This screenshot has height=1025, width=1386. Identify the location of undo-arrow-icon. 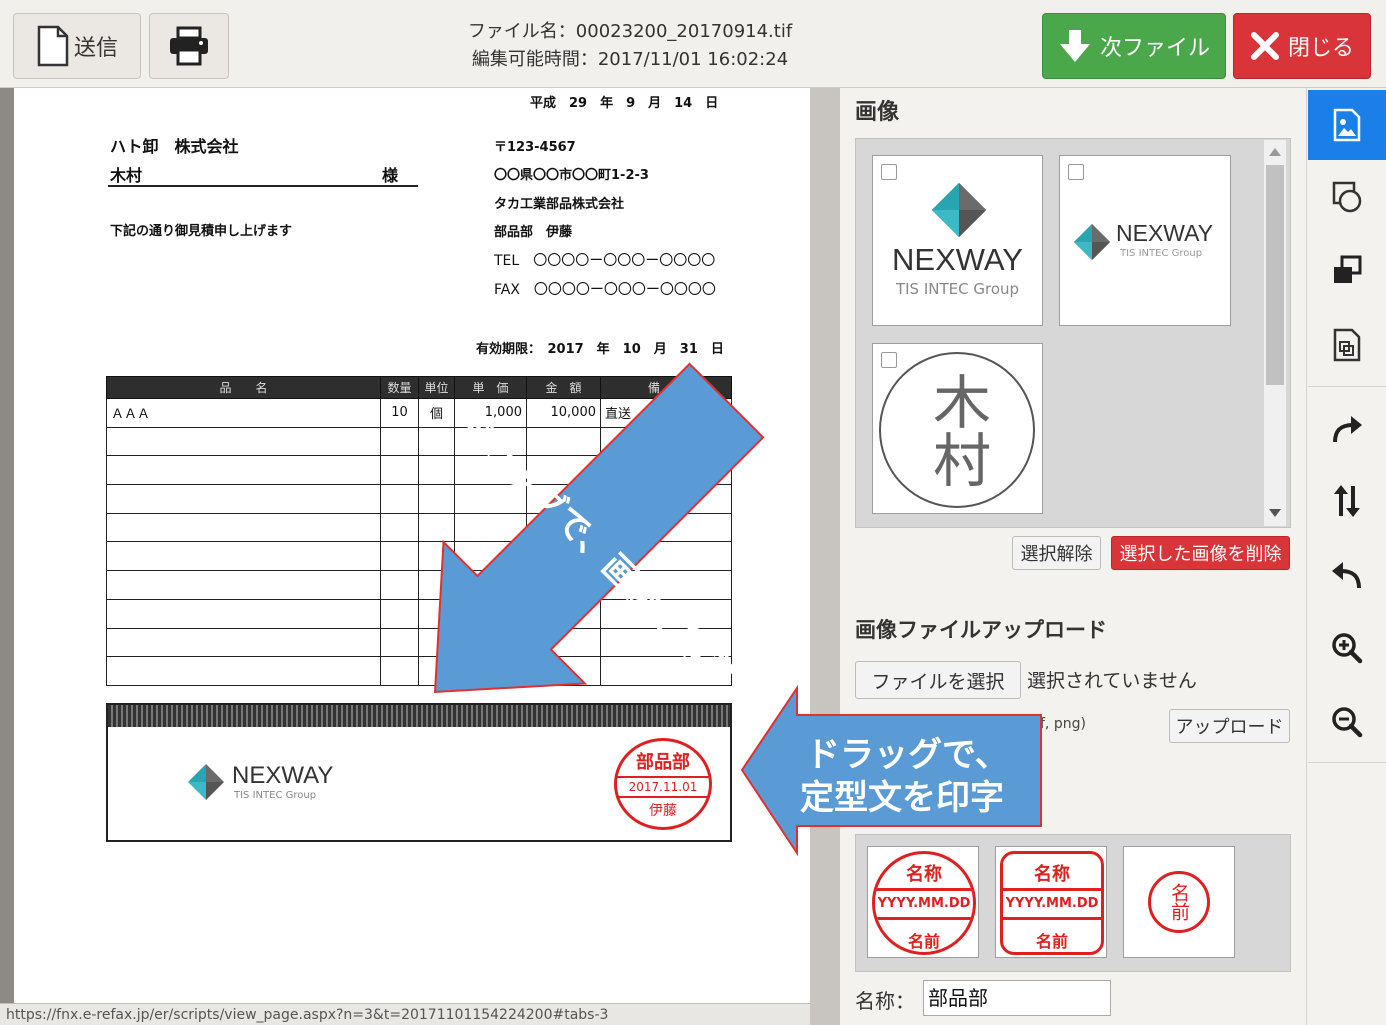
(1346, 575).